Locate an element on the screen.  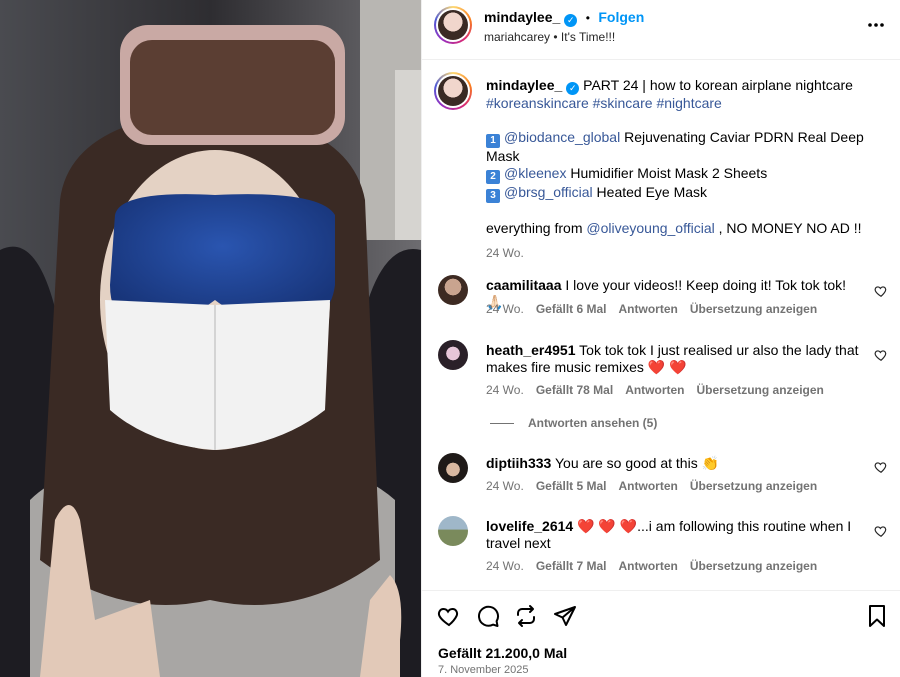
follow-button: Folgen is located at coordinates (621, 17).